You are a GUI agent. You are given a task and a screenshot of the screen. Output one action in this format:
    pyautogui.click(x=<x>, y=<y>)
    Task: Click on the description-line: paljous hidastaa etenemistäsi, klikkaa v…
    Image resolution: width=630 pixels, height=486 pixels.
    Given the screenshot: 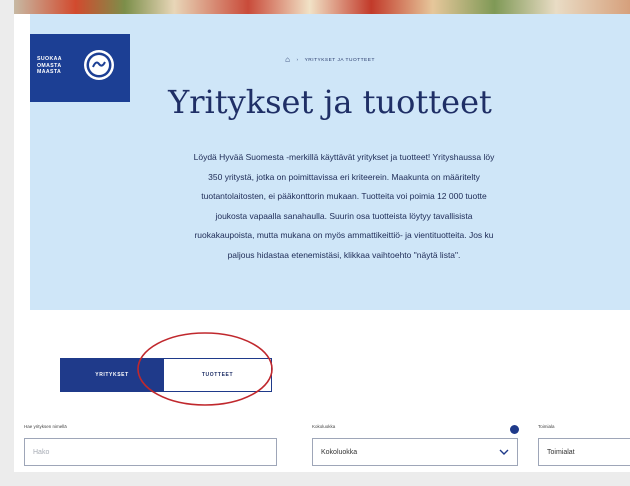 What is the action you would take?
    pyautogui.click(x=344, y=254)
    